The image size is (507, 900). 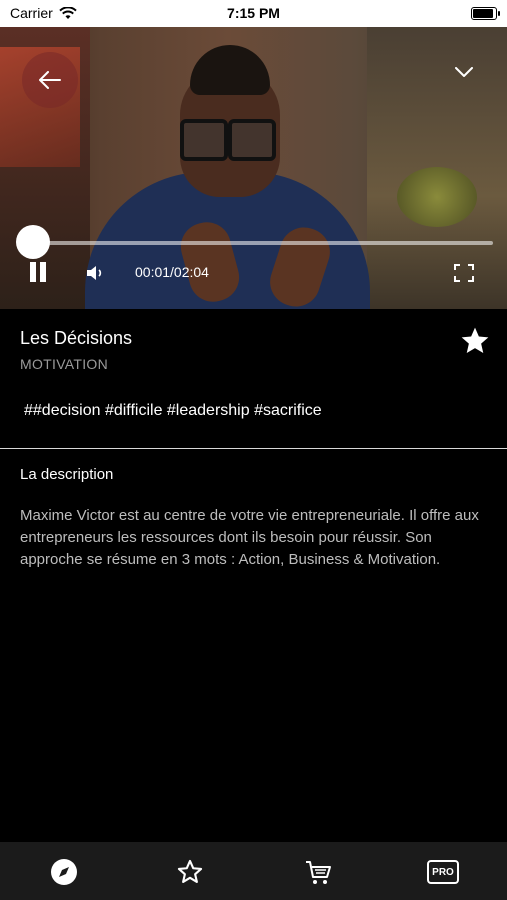 I want to click on video-person-hair, so click(x=230, y=70).